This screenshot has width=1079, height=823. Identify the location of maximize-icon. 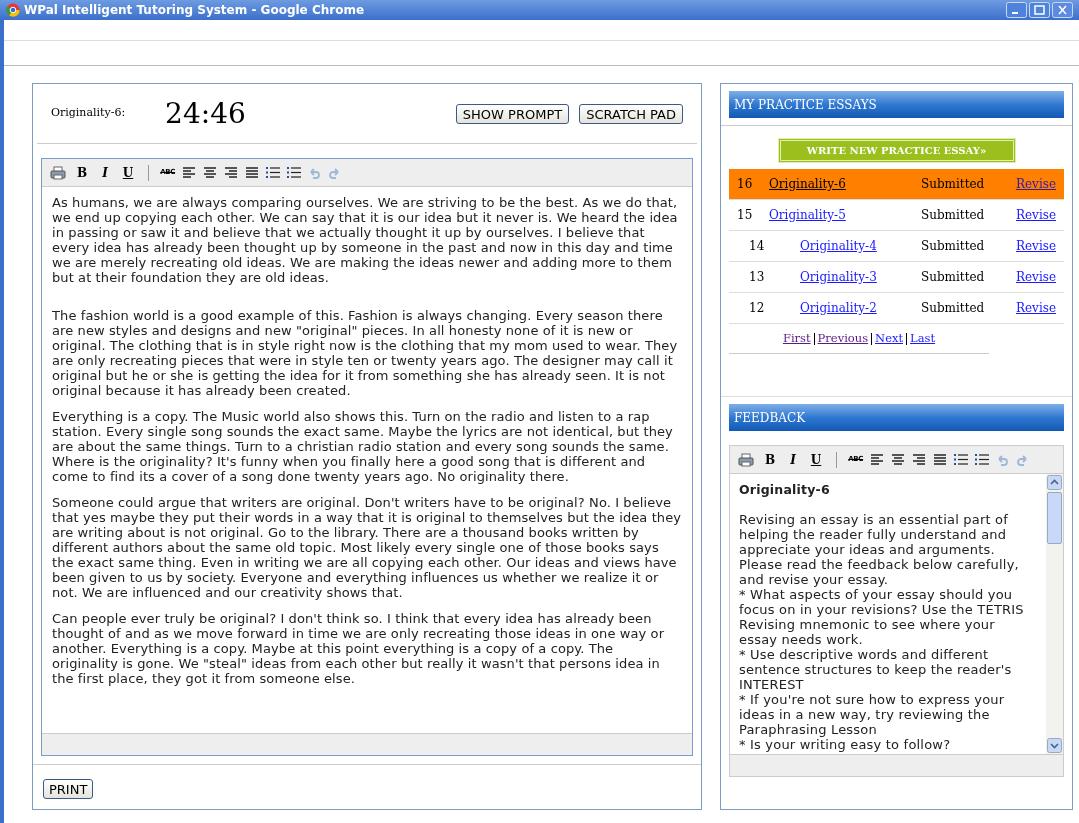
(1039, 10).